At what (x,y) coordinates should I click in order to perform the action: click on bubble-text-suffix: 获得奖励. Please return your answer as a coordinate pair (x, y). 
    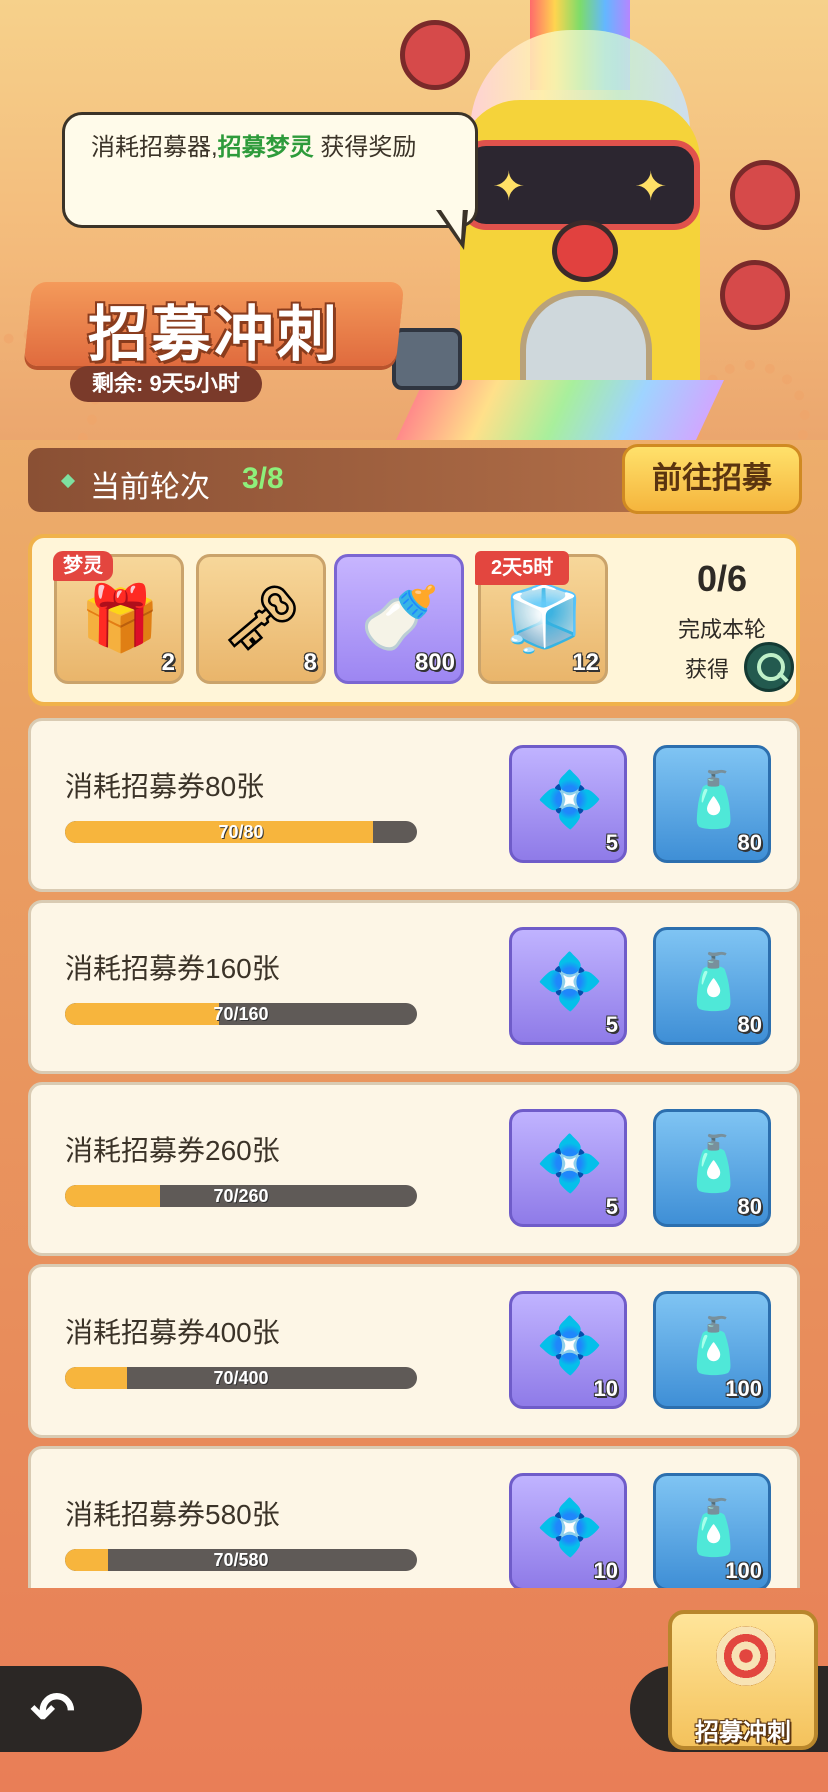
    Looking at the image, I should click on (365, 147).